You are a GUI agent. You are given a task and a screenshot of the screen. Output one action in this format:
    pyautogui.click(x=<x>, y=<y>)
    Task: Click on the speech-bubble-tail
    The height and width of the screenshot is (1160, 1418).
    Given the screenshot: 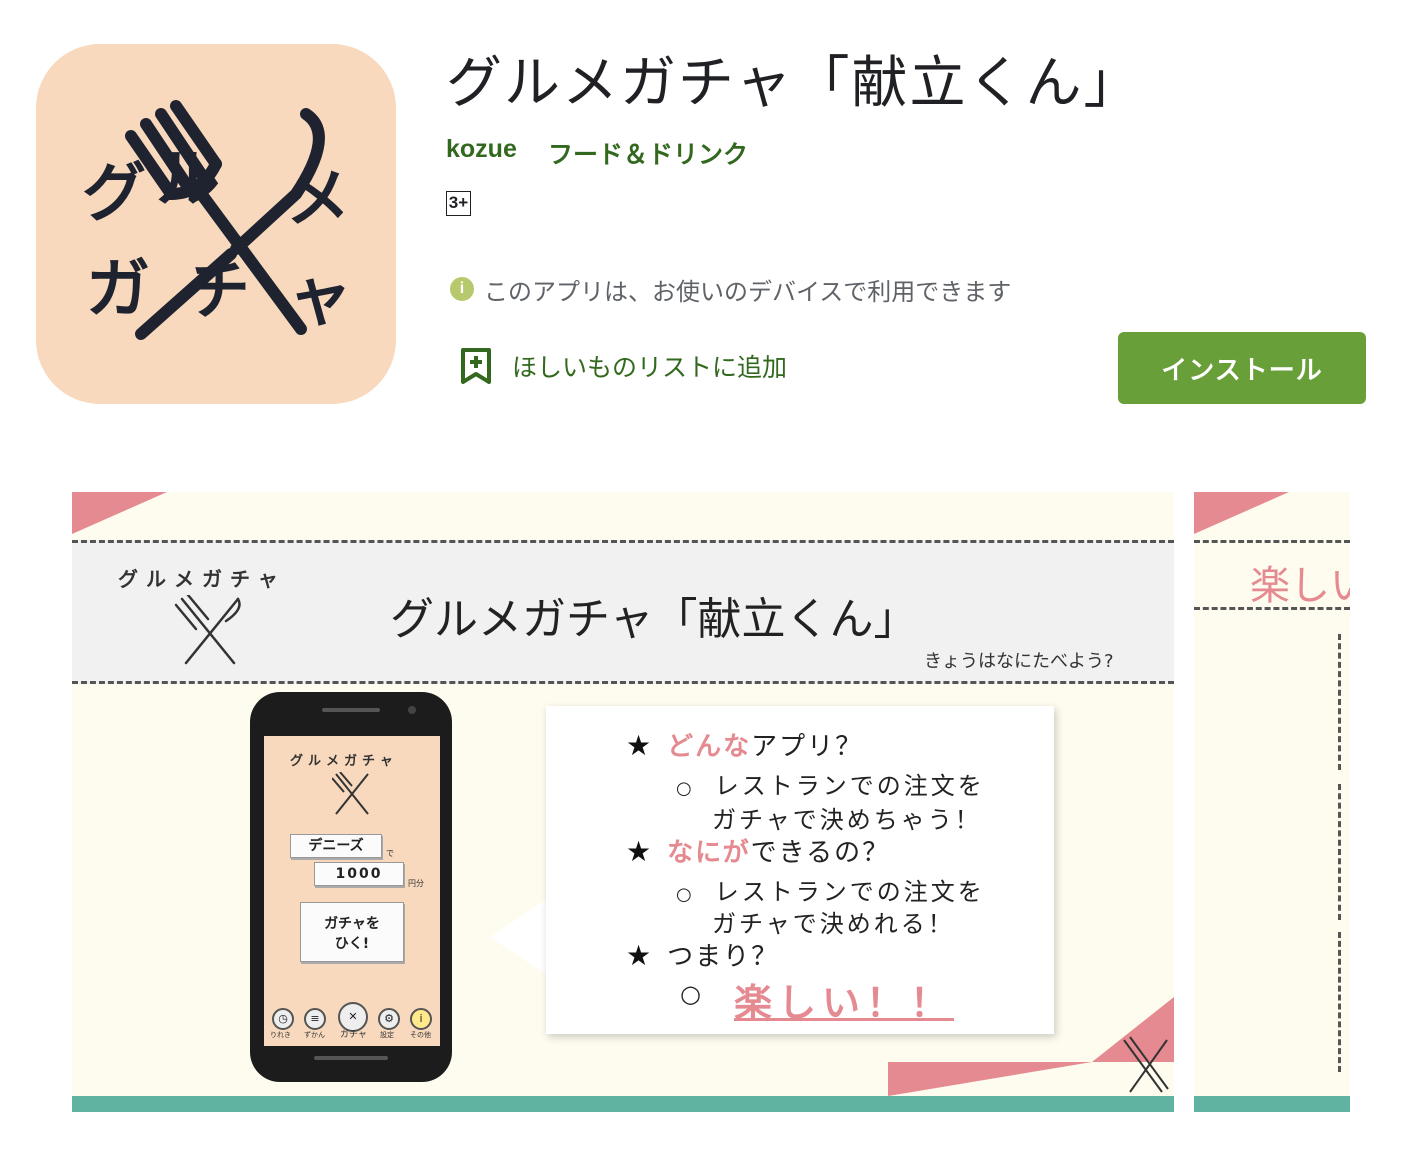 What is the action you would take?
    pyautogui.click(x=520, y=937)
    